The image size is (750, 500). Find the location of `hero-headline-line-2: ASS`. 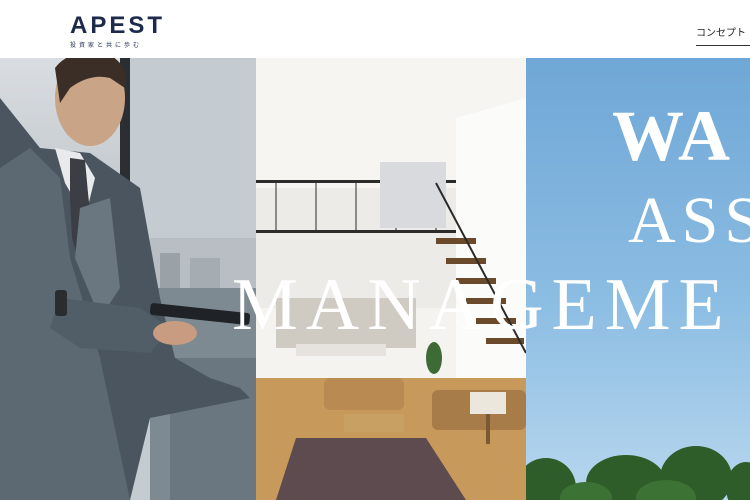

hero-headline-line-2: ASS is located at coordinates (689, 220).